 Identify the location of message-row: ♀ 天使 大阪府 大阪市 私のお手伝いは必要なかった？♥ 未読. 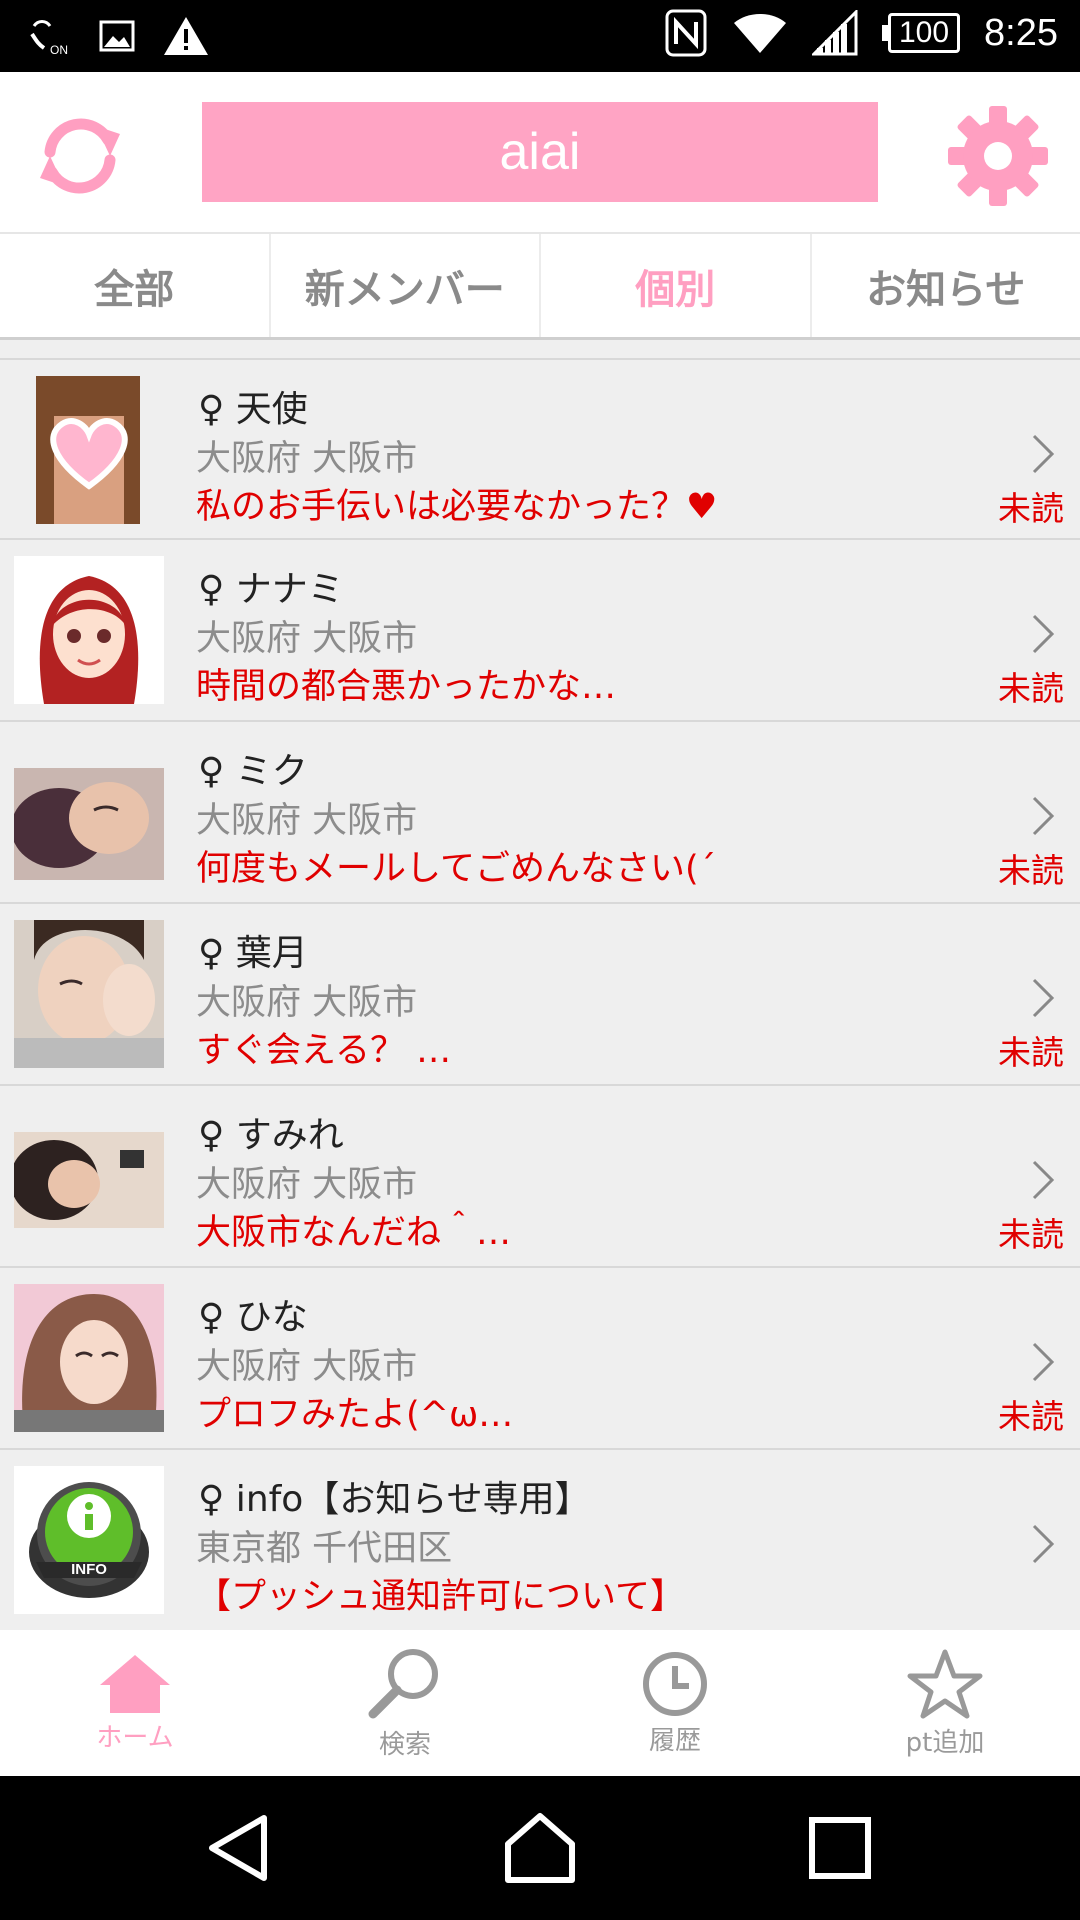
(540, 449).